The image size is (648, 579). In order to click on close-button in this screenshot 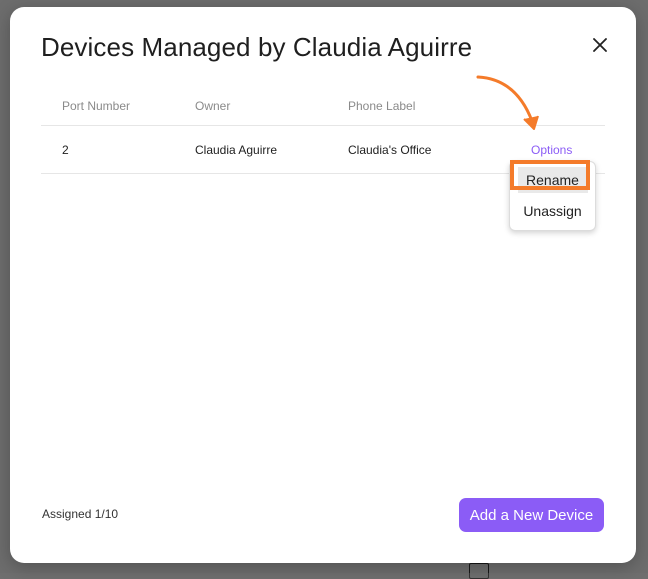, I will do `click(600, 45)`.